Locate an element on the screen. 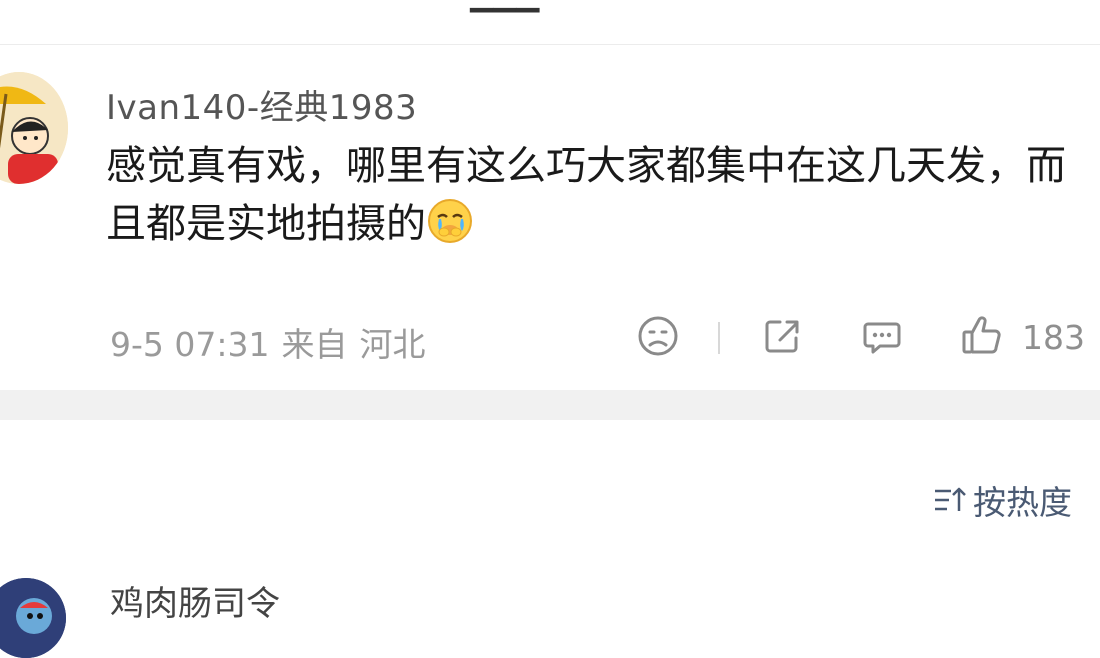  thumbs-up-icon is located at coordinates (982, 336).